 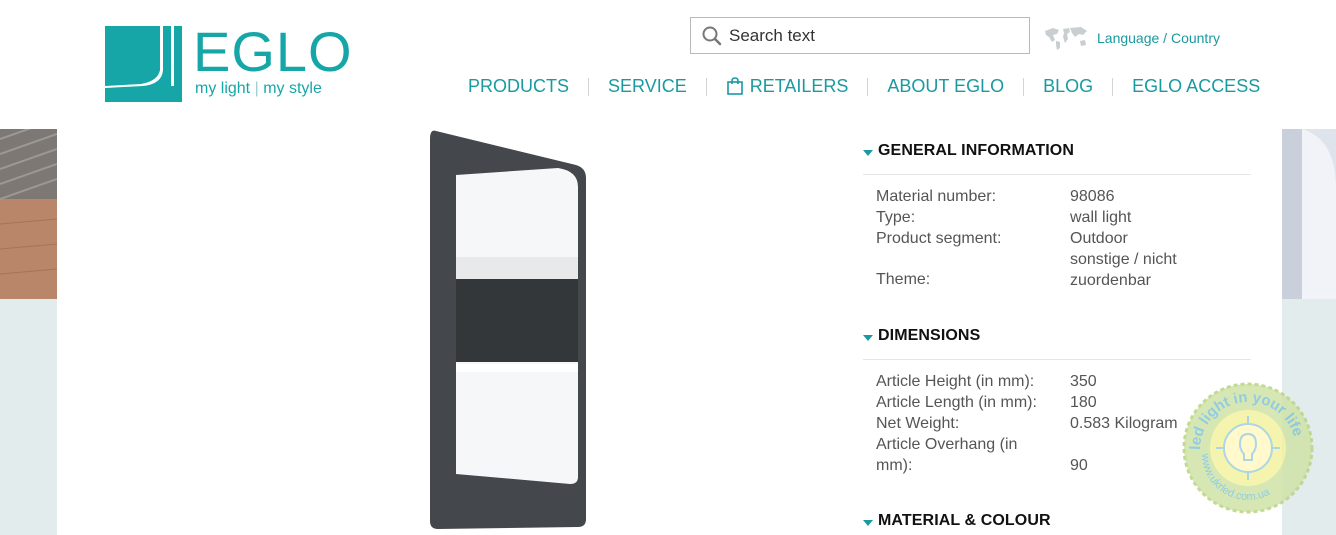 What do you see at coordinates (874, 36) in the screenshot?
I see `search-input` at bounding box center [874, 36].